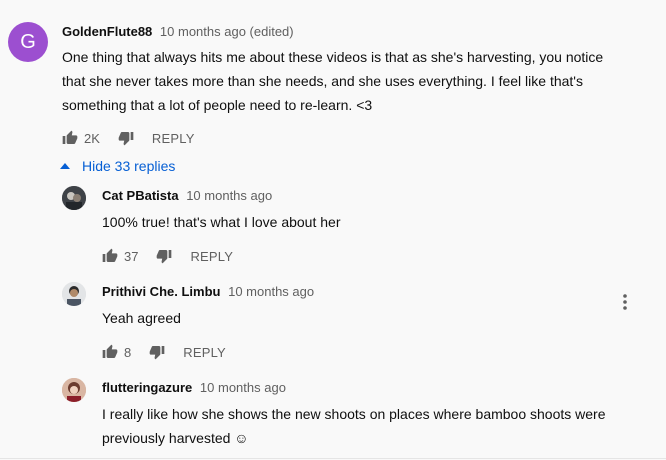 The image size is (666, 460). I want to click on comment-header: GoldenFlute88 10 months ago (edited), so click(178, 31).